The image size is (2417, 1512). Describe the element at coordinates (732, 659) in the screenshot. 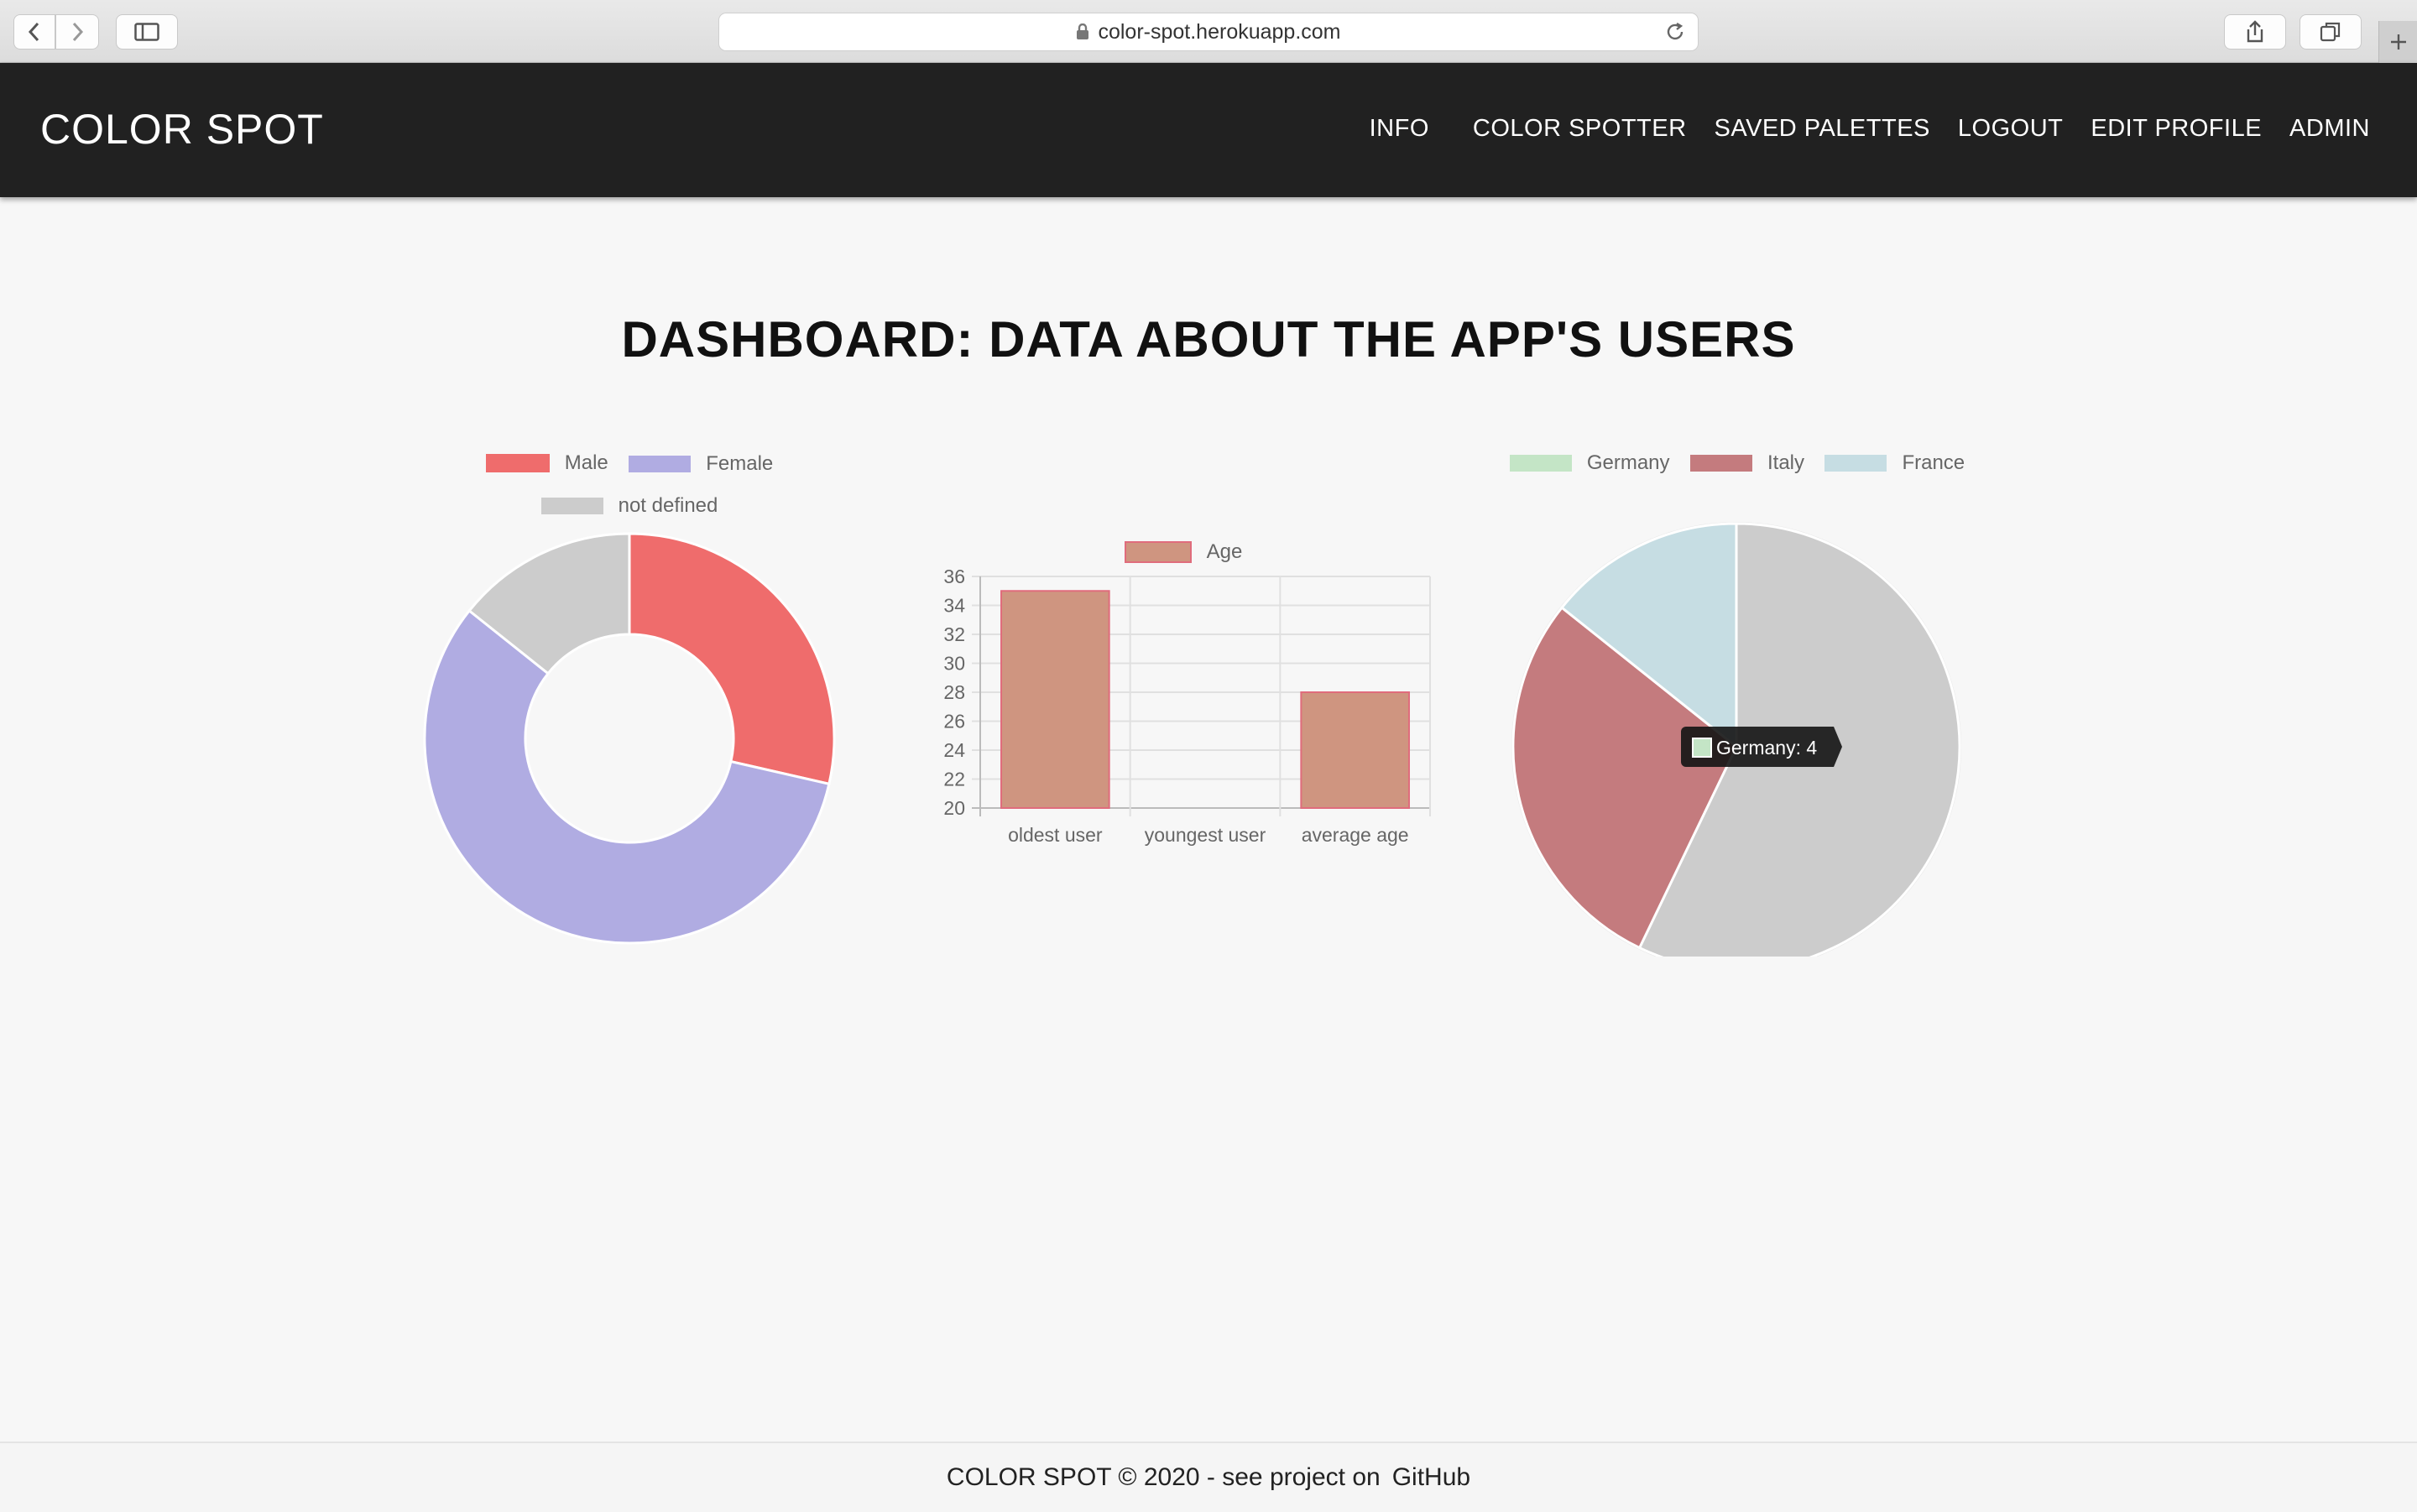

I see `pie-slice-male` at that location.